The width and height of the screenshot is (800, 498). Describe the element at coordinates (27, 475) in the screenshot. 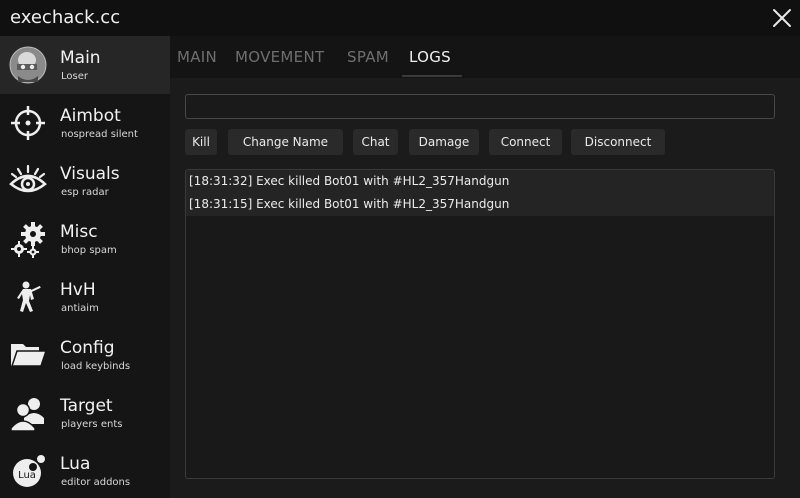

I see `lua-icon-text: Lua` at that location.